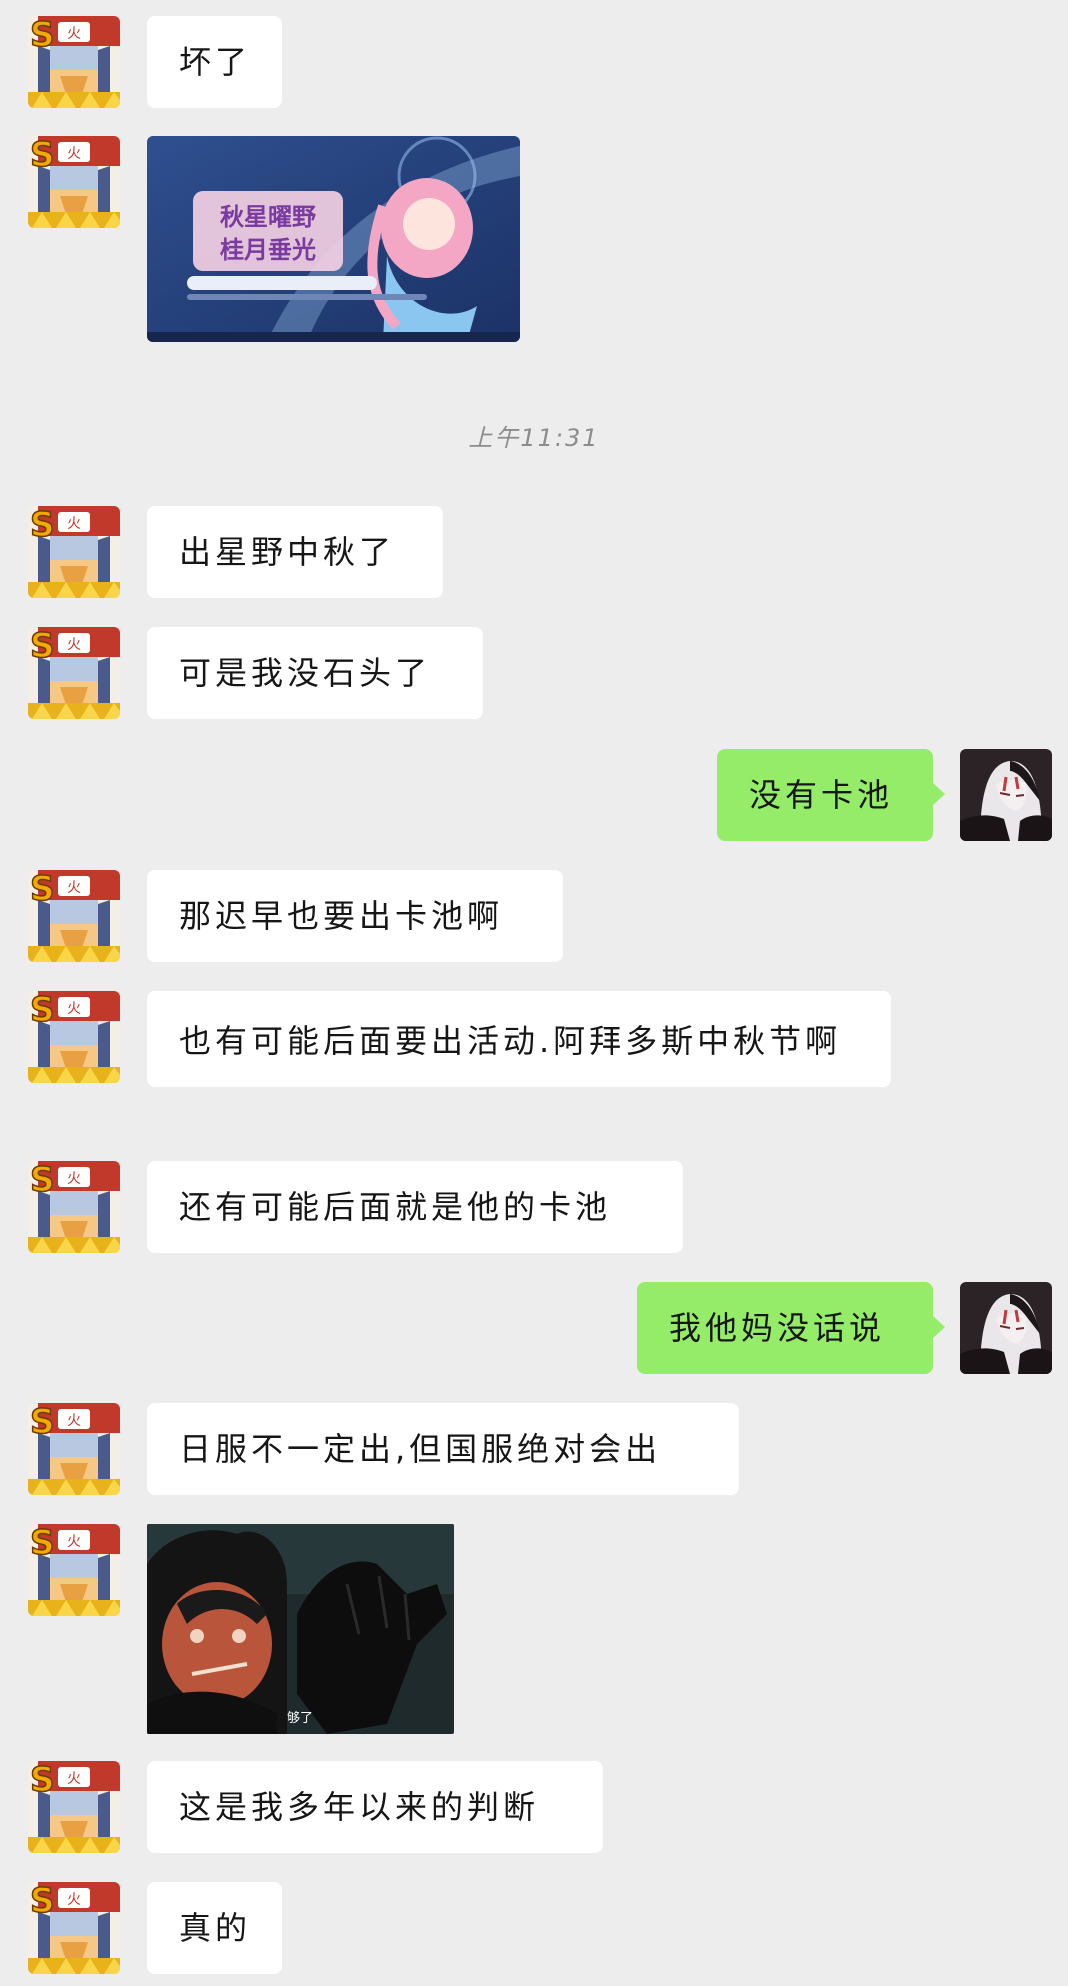  I want to click on banner-title-line2: 桂月垂光, so click(268, 250).